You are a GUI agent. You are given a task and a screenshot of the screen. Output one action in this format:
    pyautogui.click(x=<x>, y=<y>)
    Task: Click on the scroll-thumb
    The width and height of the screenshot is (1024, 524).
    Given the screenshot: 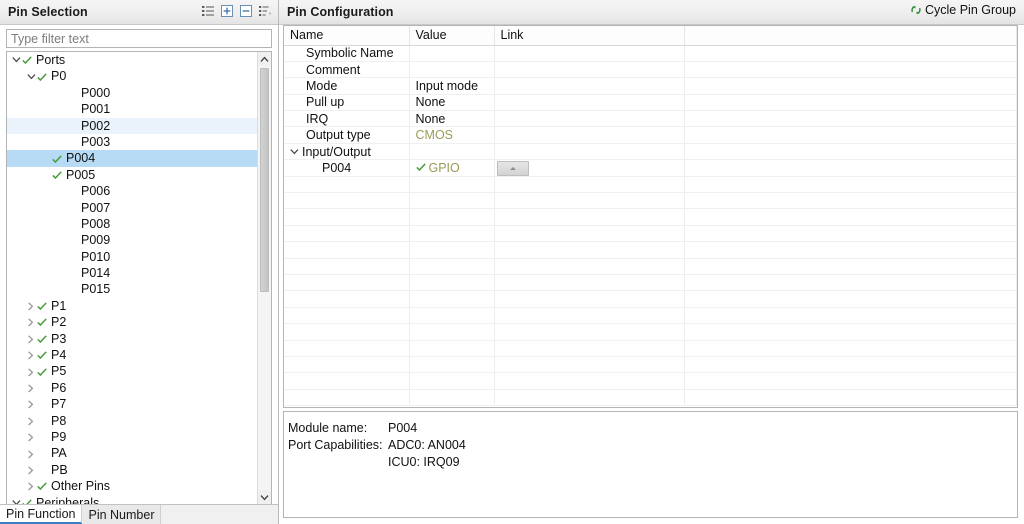 What is the action you would take?
    pyautogui.click(x=264, y=180)
    